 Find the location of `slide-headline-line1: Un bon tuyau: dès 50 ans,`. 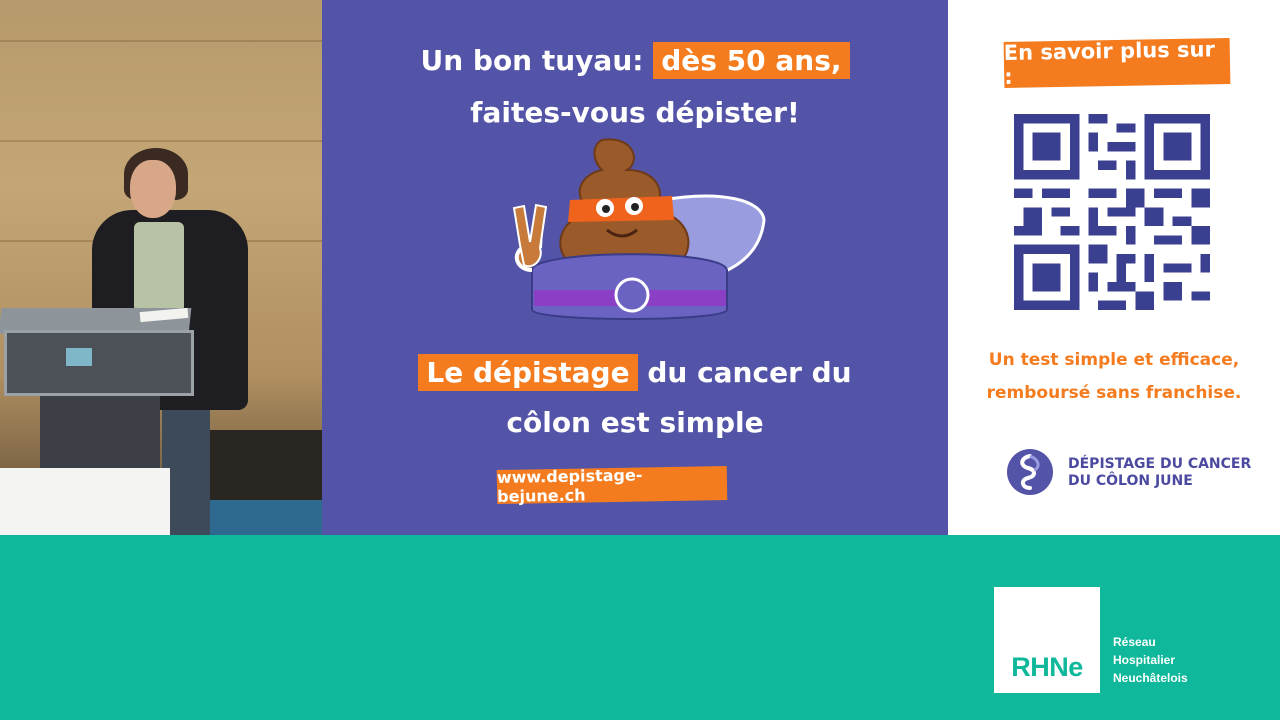

slide-headline-line1: Un bon tuyau: dès 50 ans, is located at coordinates (635, 60).